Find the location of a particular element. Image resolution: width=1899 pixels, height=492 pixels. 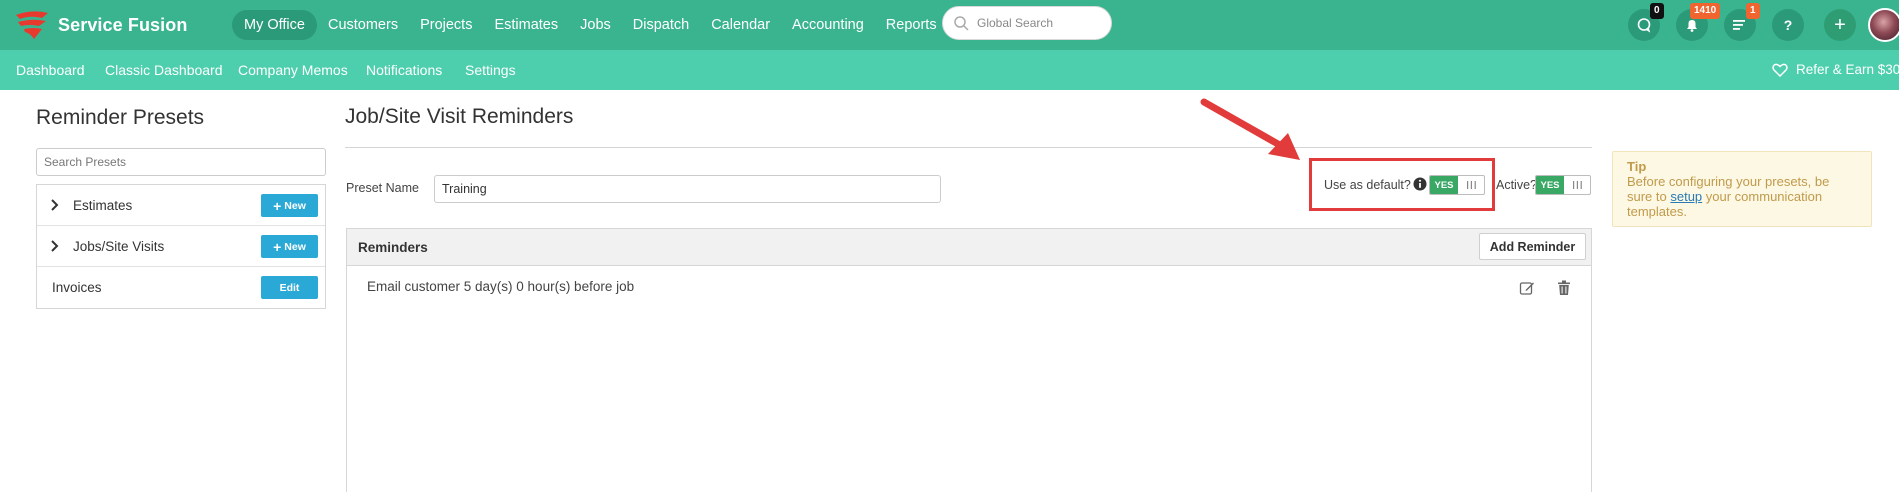

help-button: ? is located at coordinates (1788, 25).